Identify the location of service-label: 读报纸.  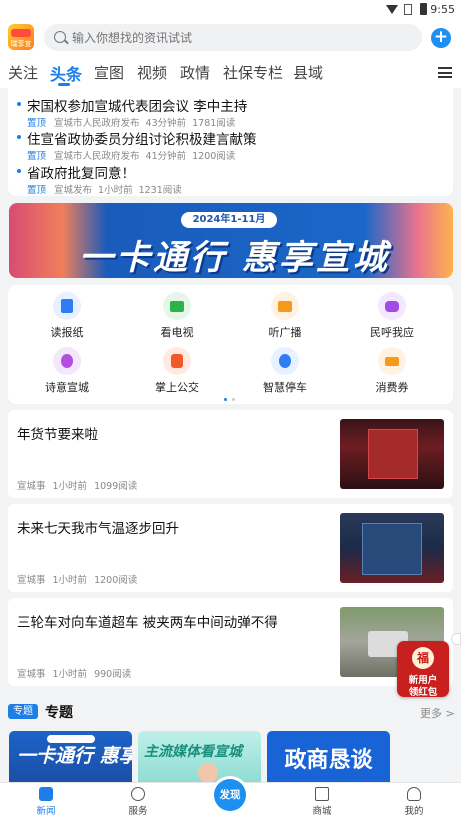
(67, 332).